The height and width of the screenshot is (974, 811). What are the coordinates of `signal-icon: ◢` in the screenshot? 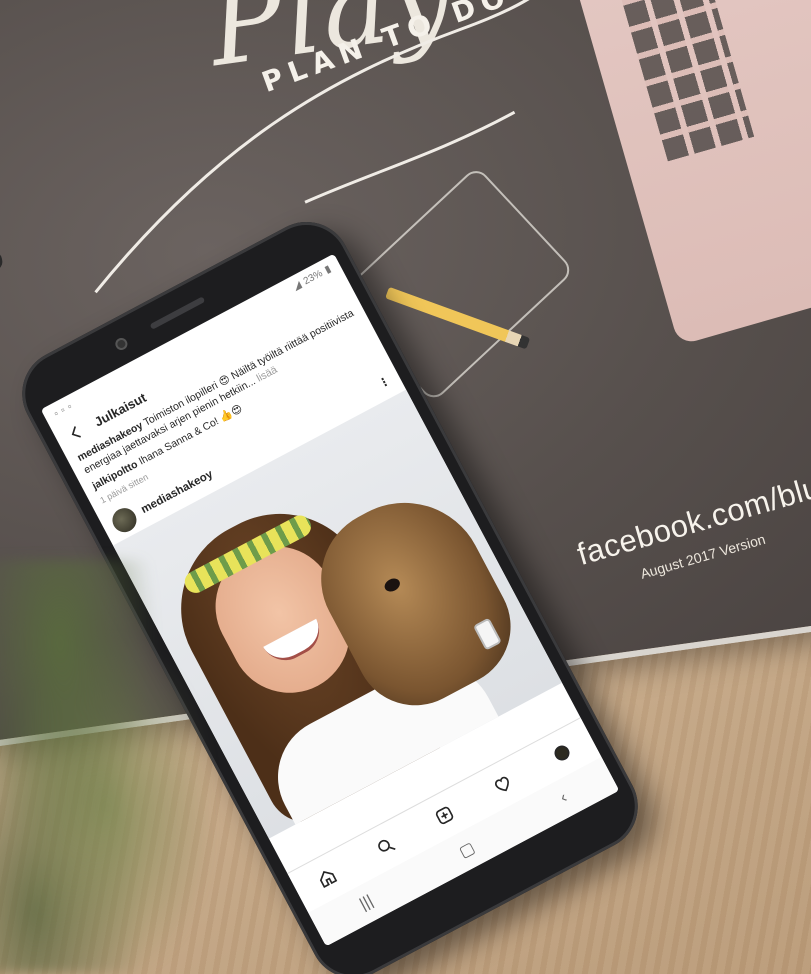 It's located at (297, 285).